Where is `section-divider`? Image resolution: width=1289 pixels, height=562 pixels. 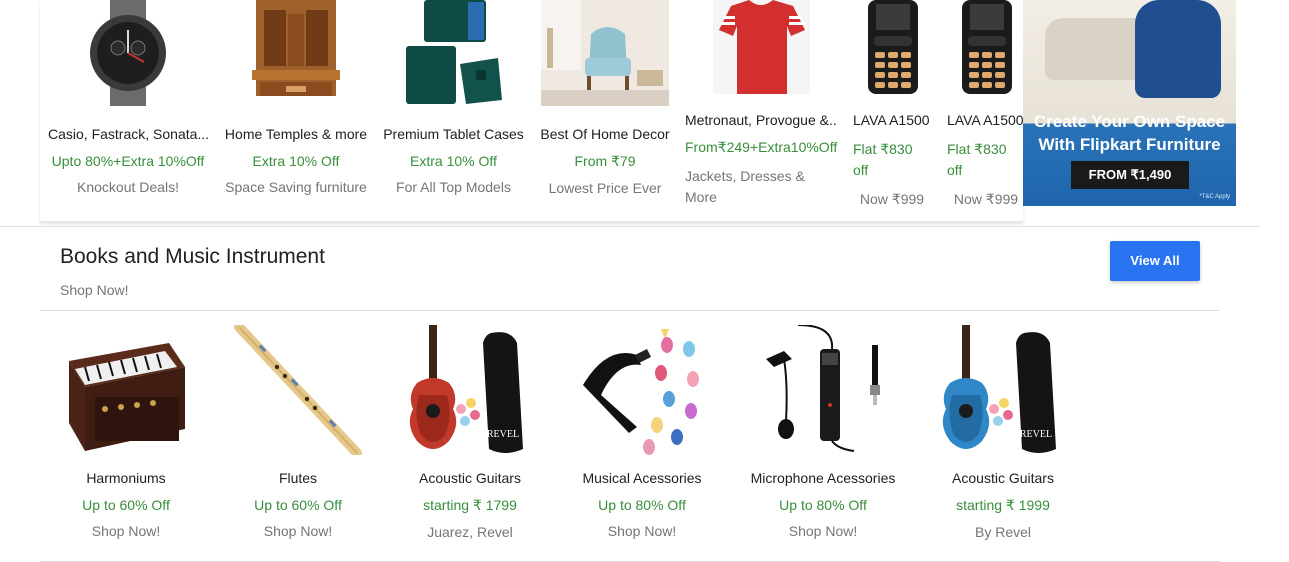
section-divider is located at coordinates (630, 310).